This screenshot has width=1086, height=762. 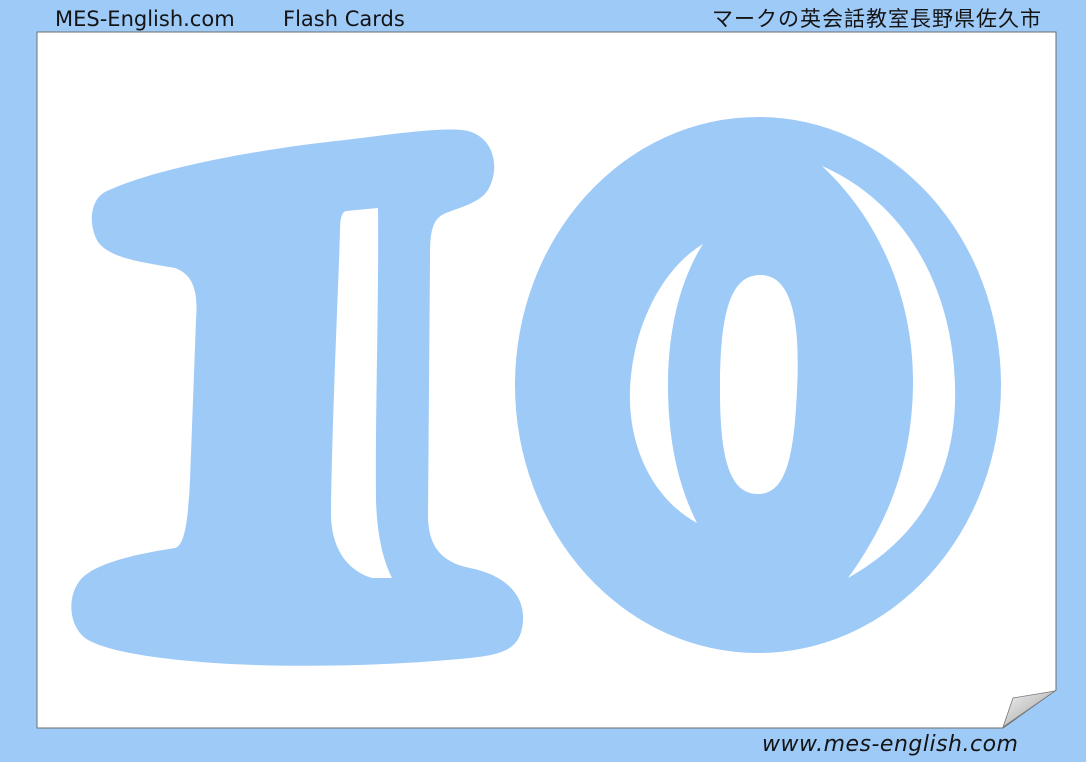 I want to click on site-name: MES-English.com, so click(x=145, y=19).